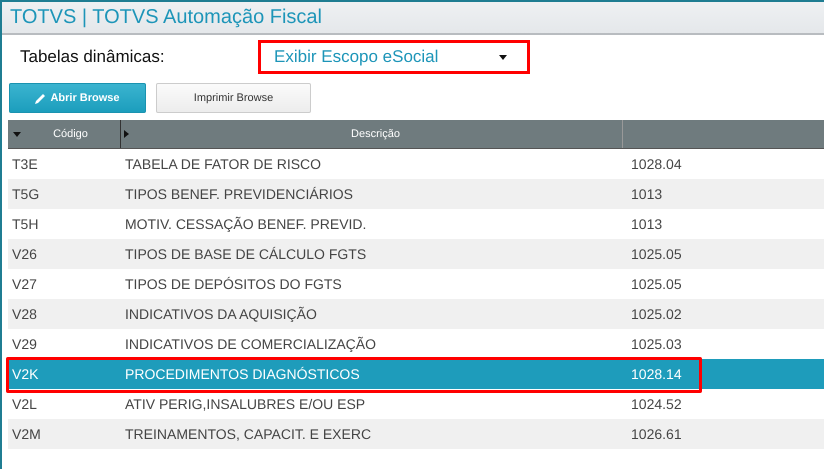 This screenshot has width=824, height=469. Describe the element at coordinates (416, 284) in the screenshot. I see `table-row: V27 TIPOS DE DEPÓSITOS DO FGTS 1025.05` at that location.